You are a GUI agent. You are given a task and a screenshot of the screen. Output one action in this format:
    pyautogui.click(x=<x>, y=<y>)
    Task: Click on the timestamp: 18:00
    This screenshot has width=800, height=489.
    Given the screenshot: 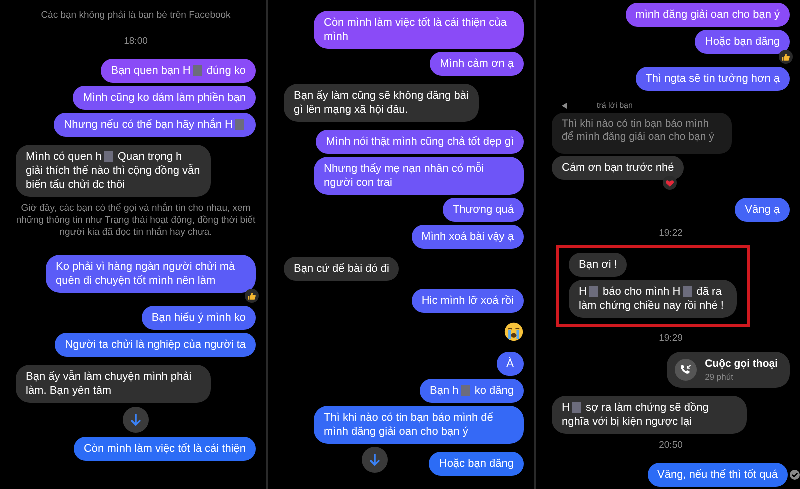 What is the action you would take?
    pyautogui.click(x=136, y=41)
    